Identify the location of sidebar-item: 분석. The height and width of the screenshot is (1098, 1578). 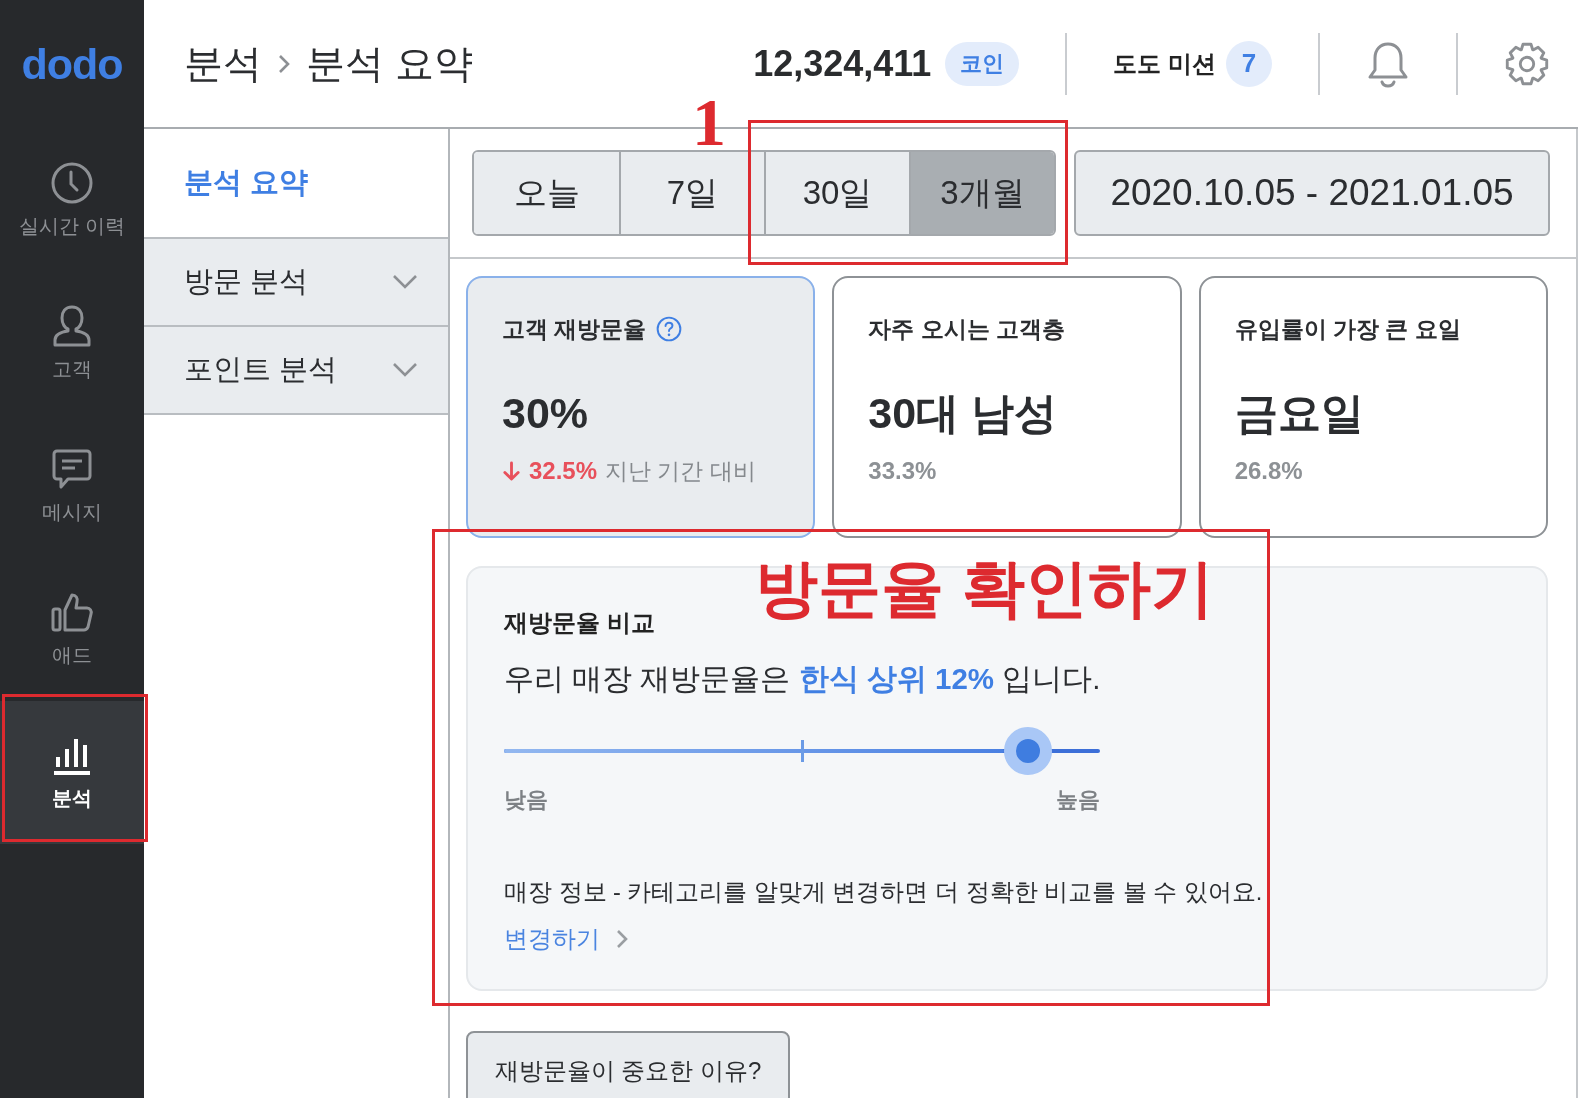
(72, 772).